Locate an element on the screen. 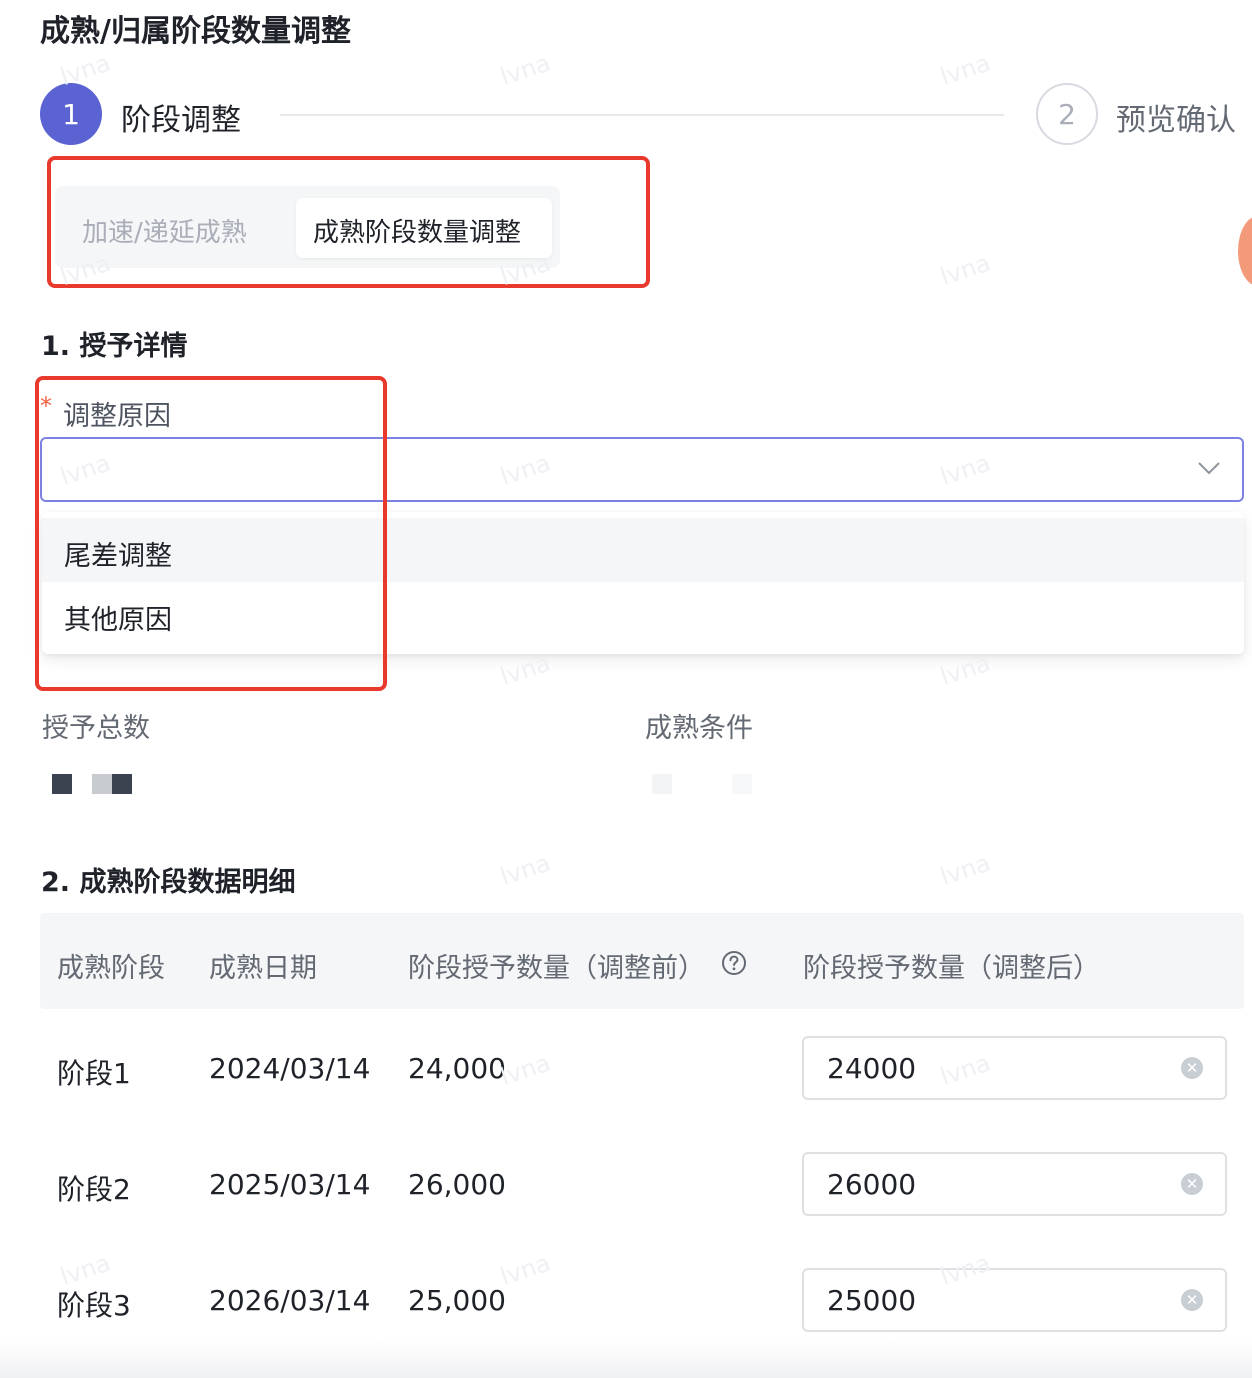 This screenshot has height=1378, width=1252. highlight-box-tabs is located at coordinates (348, 222).